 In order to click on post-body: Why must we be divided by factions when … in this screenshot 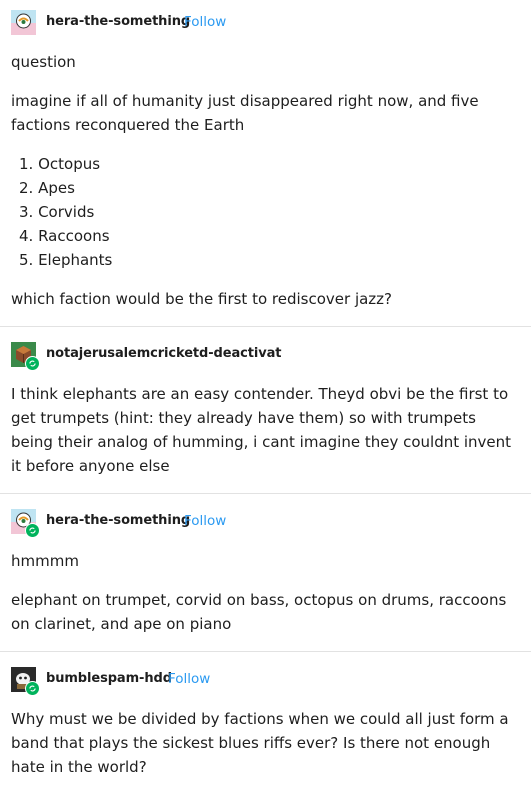, I will do `click(260, 743)`.